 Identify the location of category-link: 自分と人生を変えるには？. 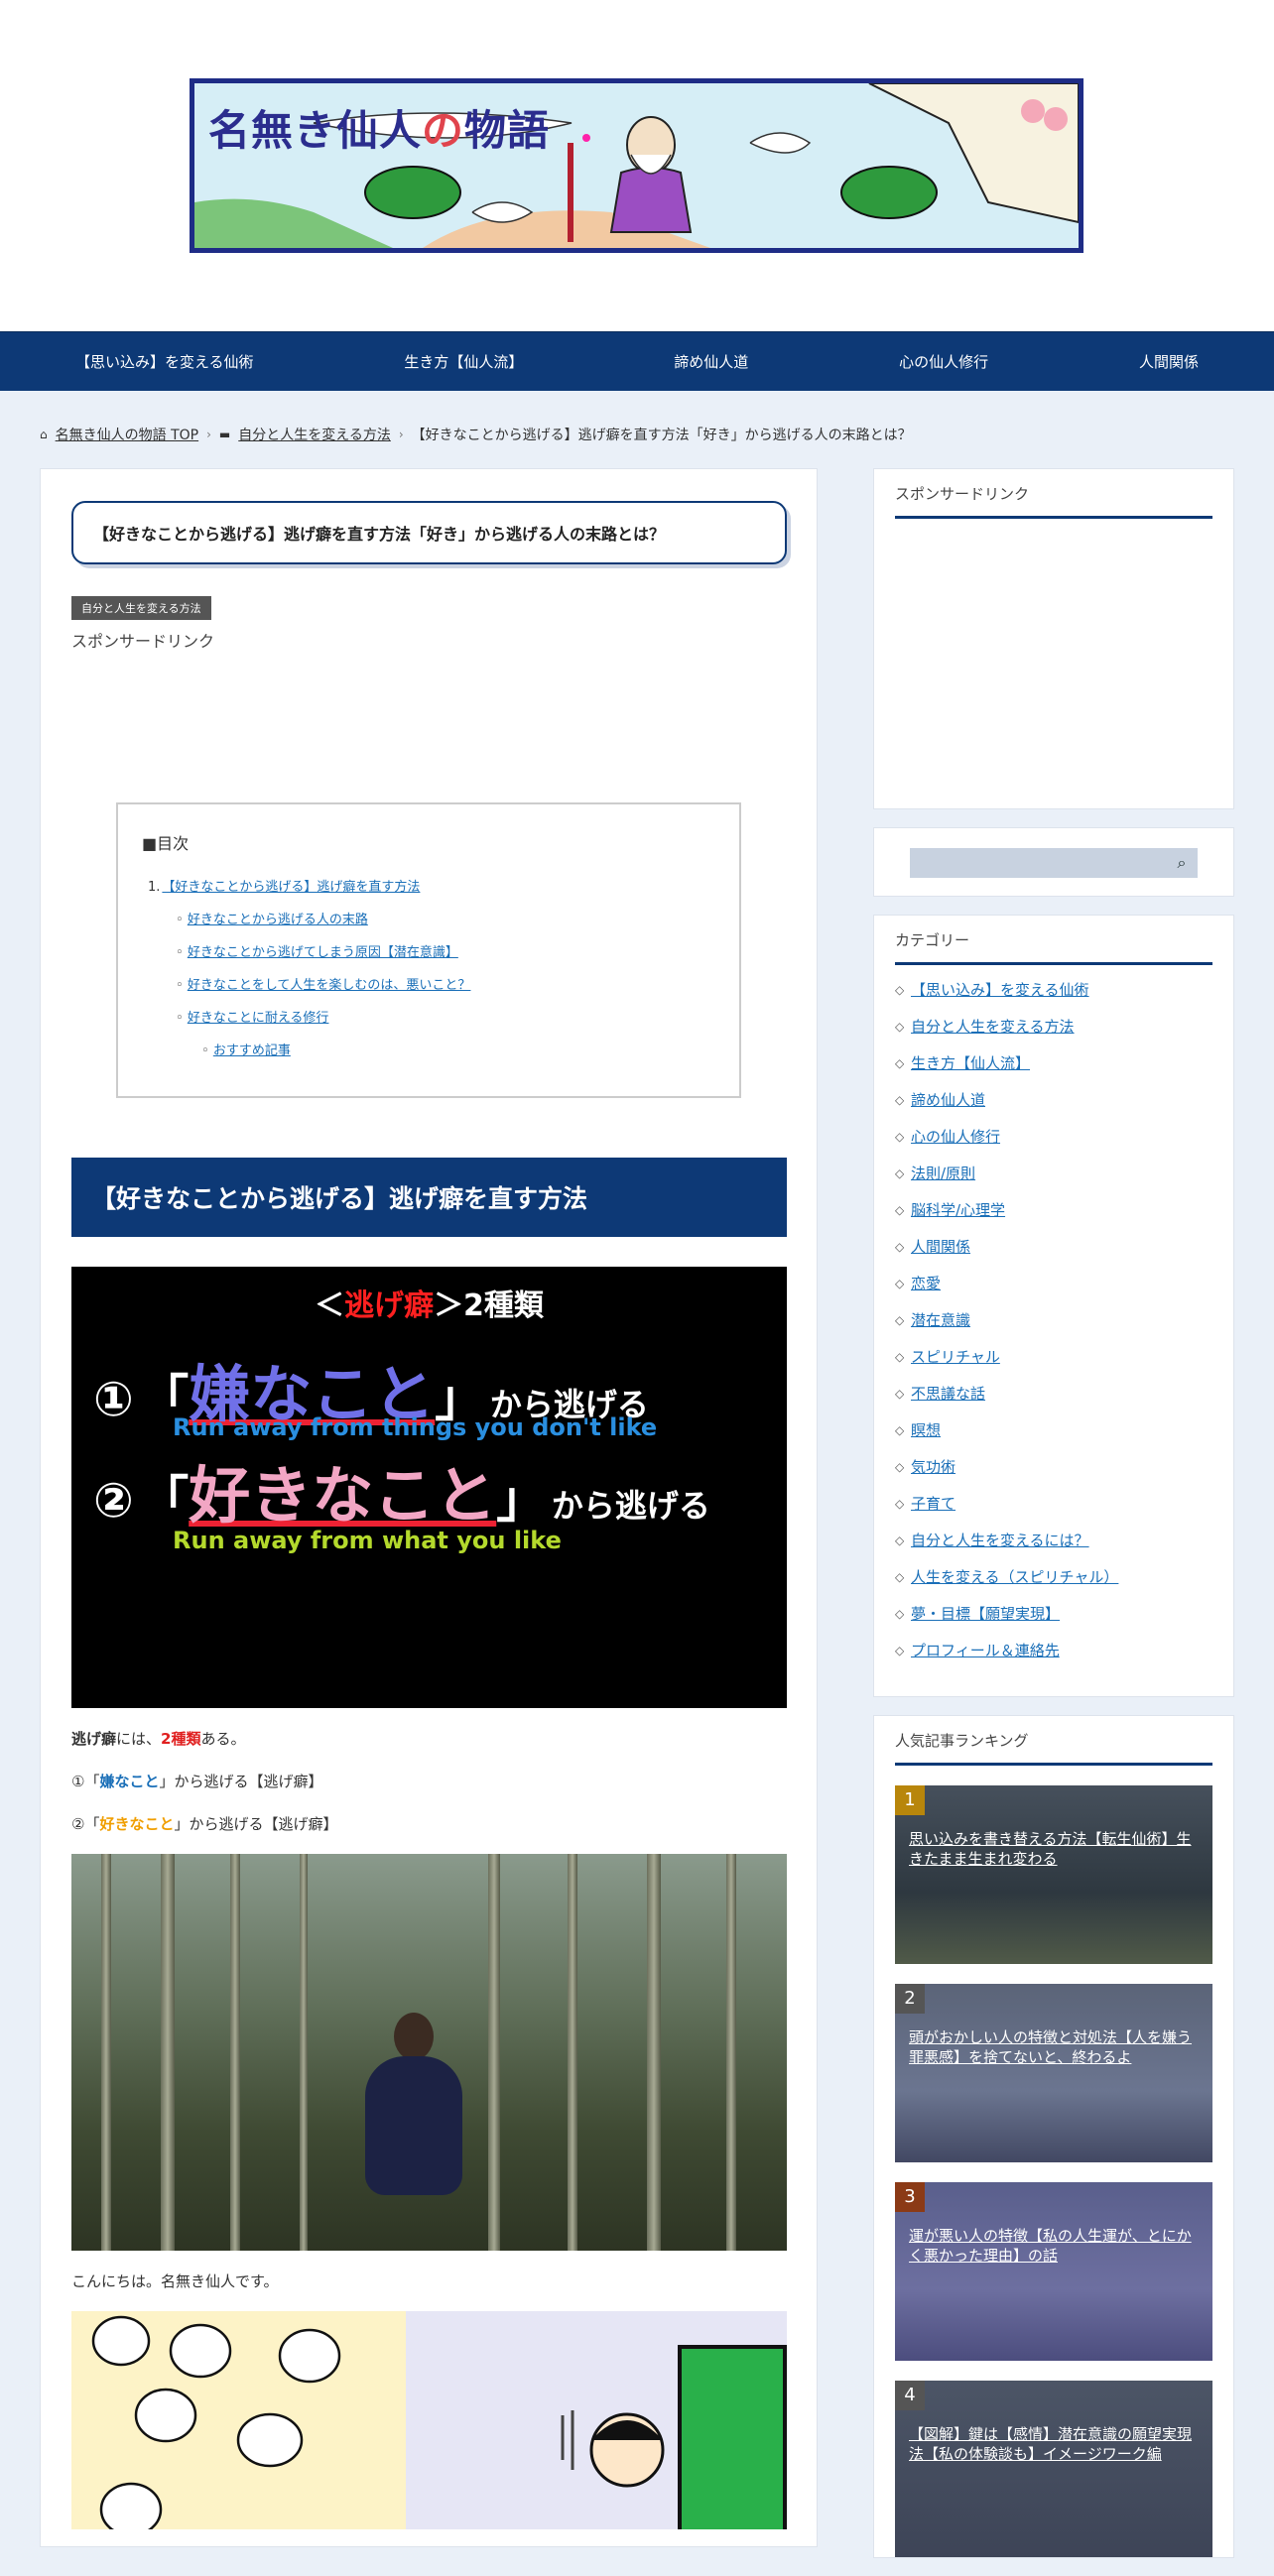
(1000, 1540).